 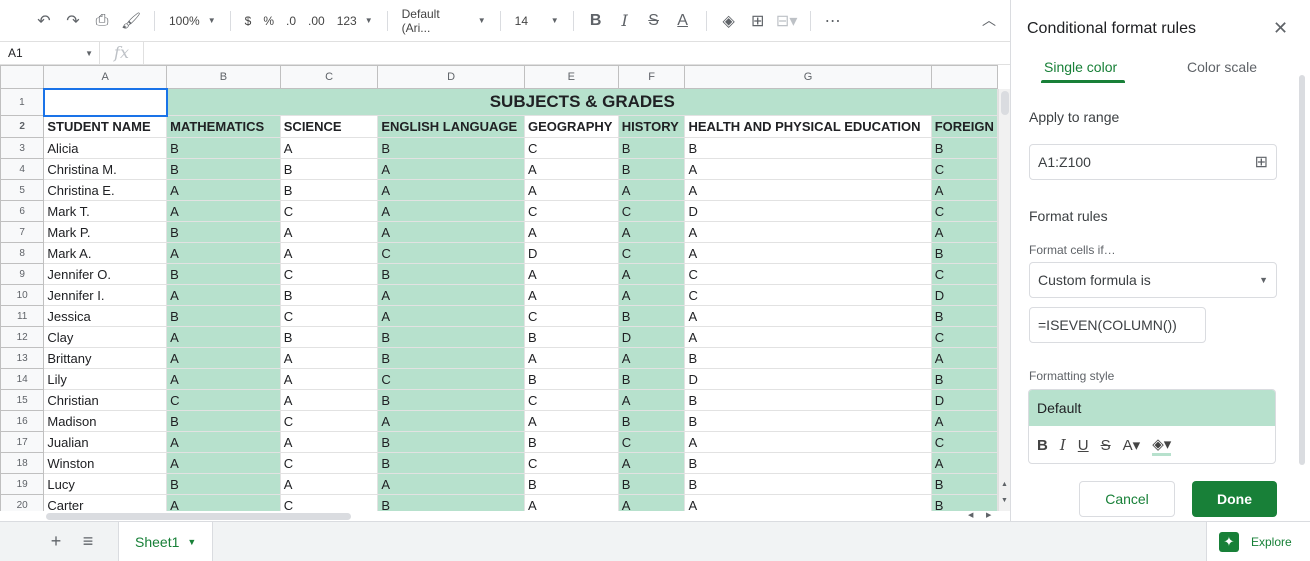 I want to click on row-header: 16, so click(x=22, y=421).